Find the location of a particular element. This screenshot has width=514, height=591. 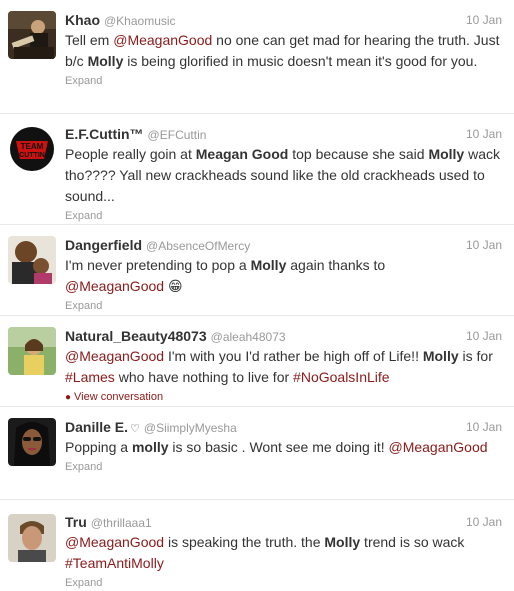

author-handle: @AbsenceOfMercy is located at coordinates (198, 246).